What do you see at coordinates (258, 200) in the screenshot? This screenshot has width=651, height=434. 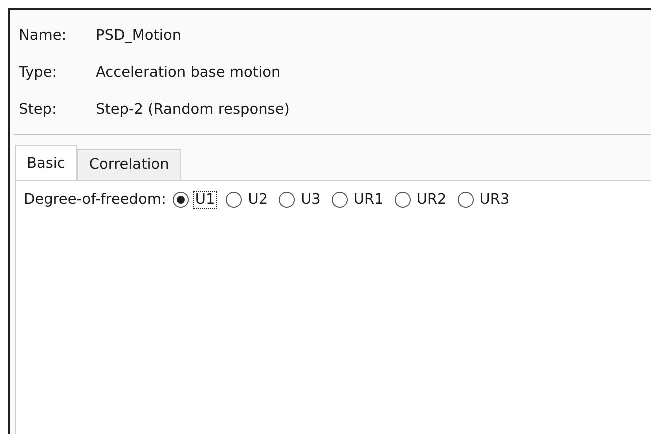 I see `radio-label: U2` at bounding box center [258, 200].